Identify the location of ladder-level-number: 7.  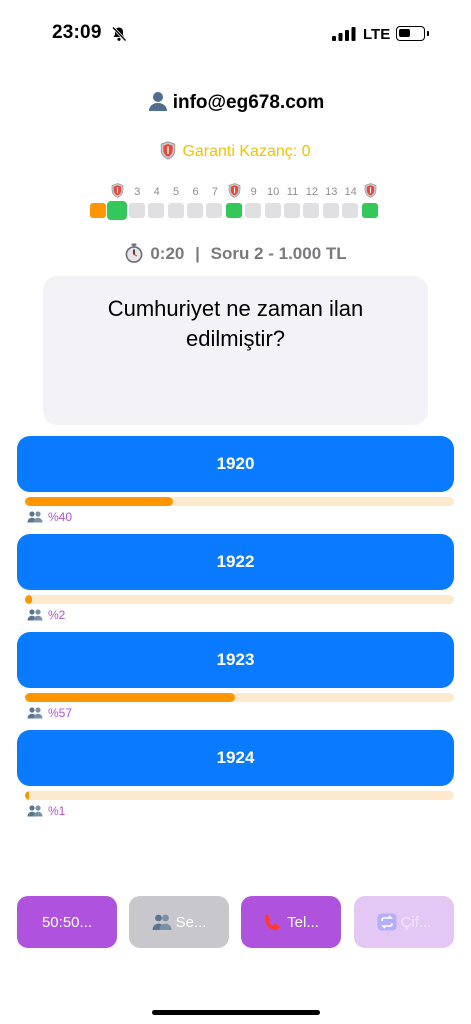
(214, 192).